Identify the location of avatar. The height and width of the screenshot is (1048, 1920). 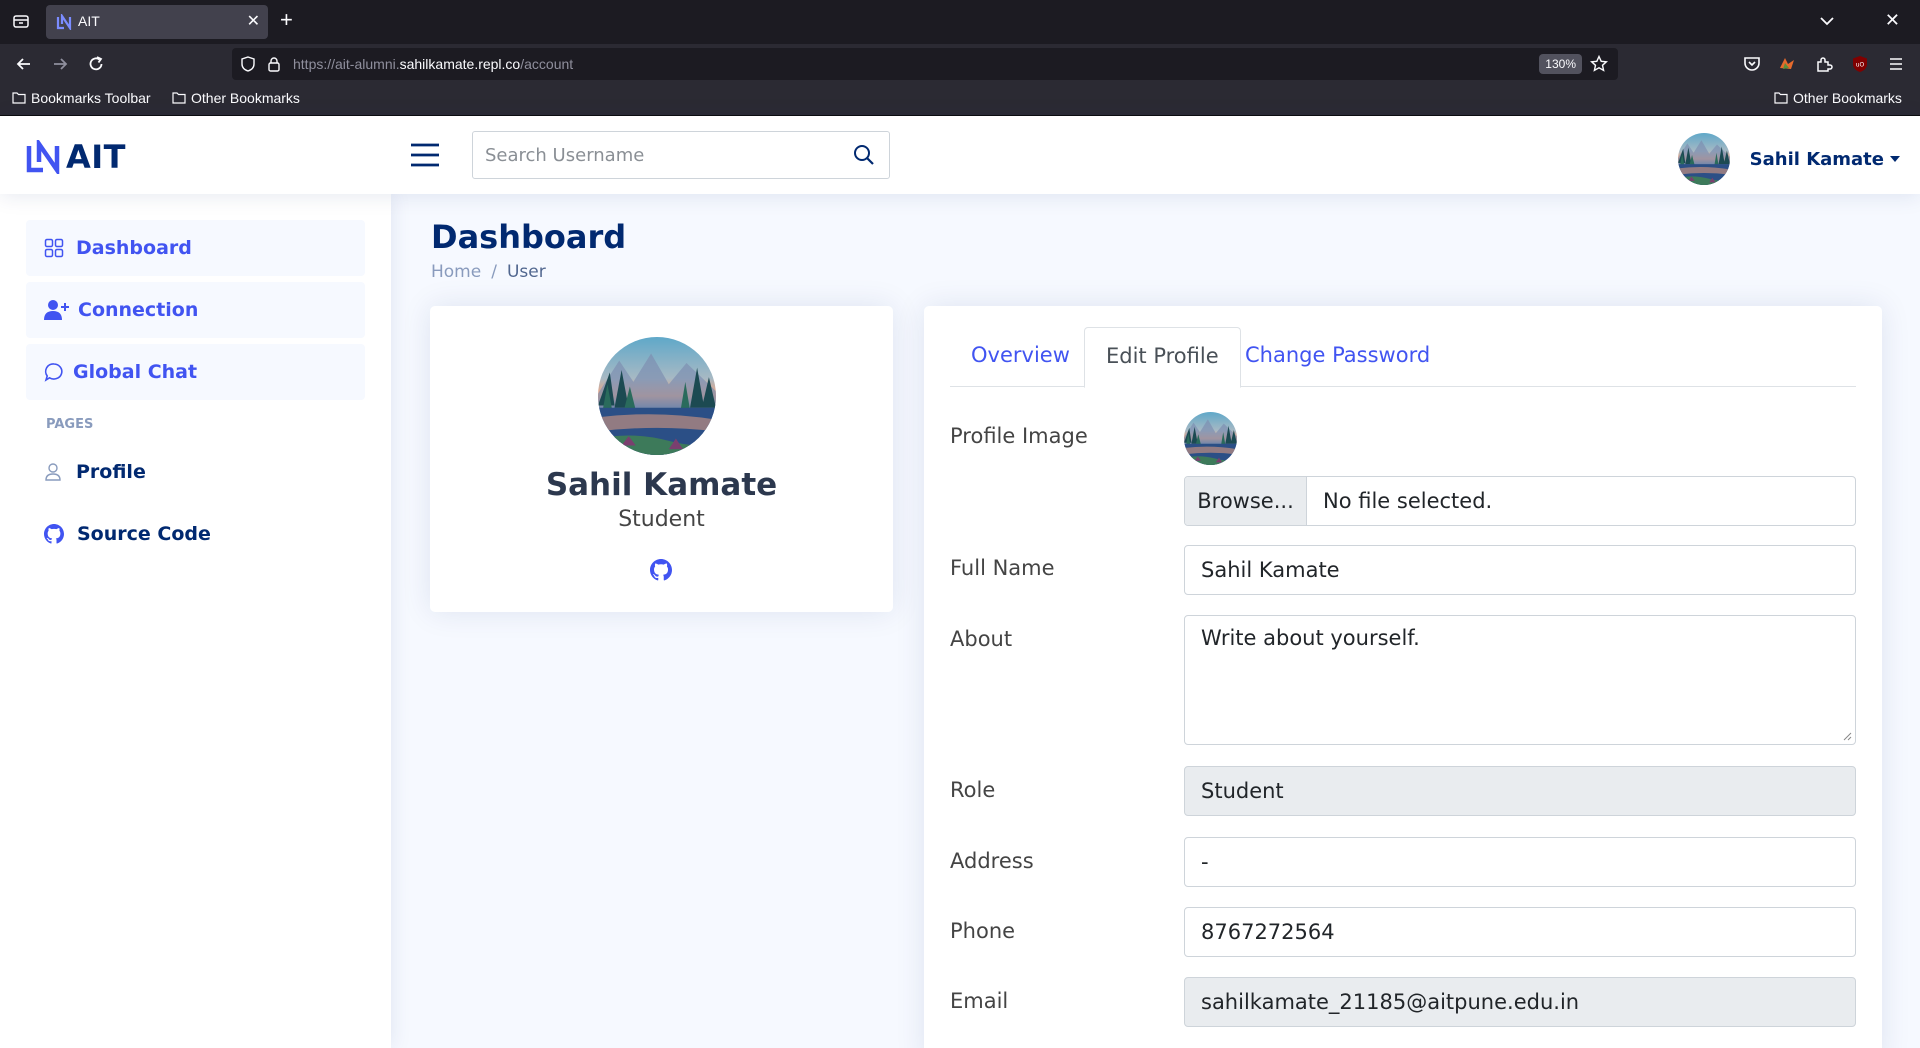
(1704, 159).